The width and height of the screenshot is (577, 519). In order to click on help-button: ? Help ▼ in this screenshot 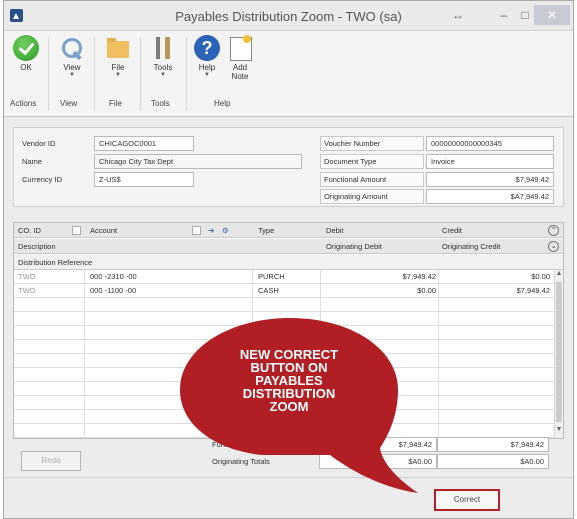, I will do `click(207, 66)`.